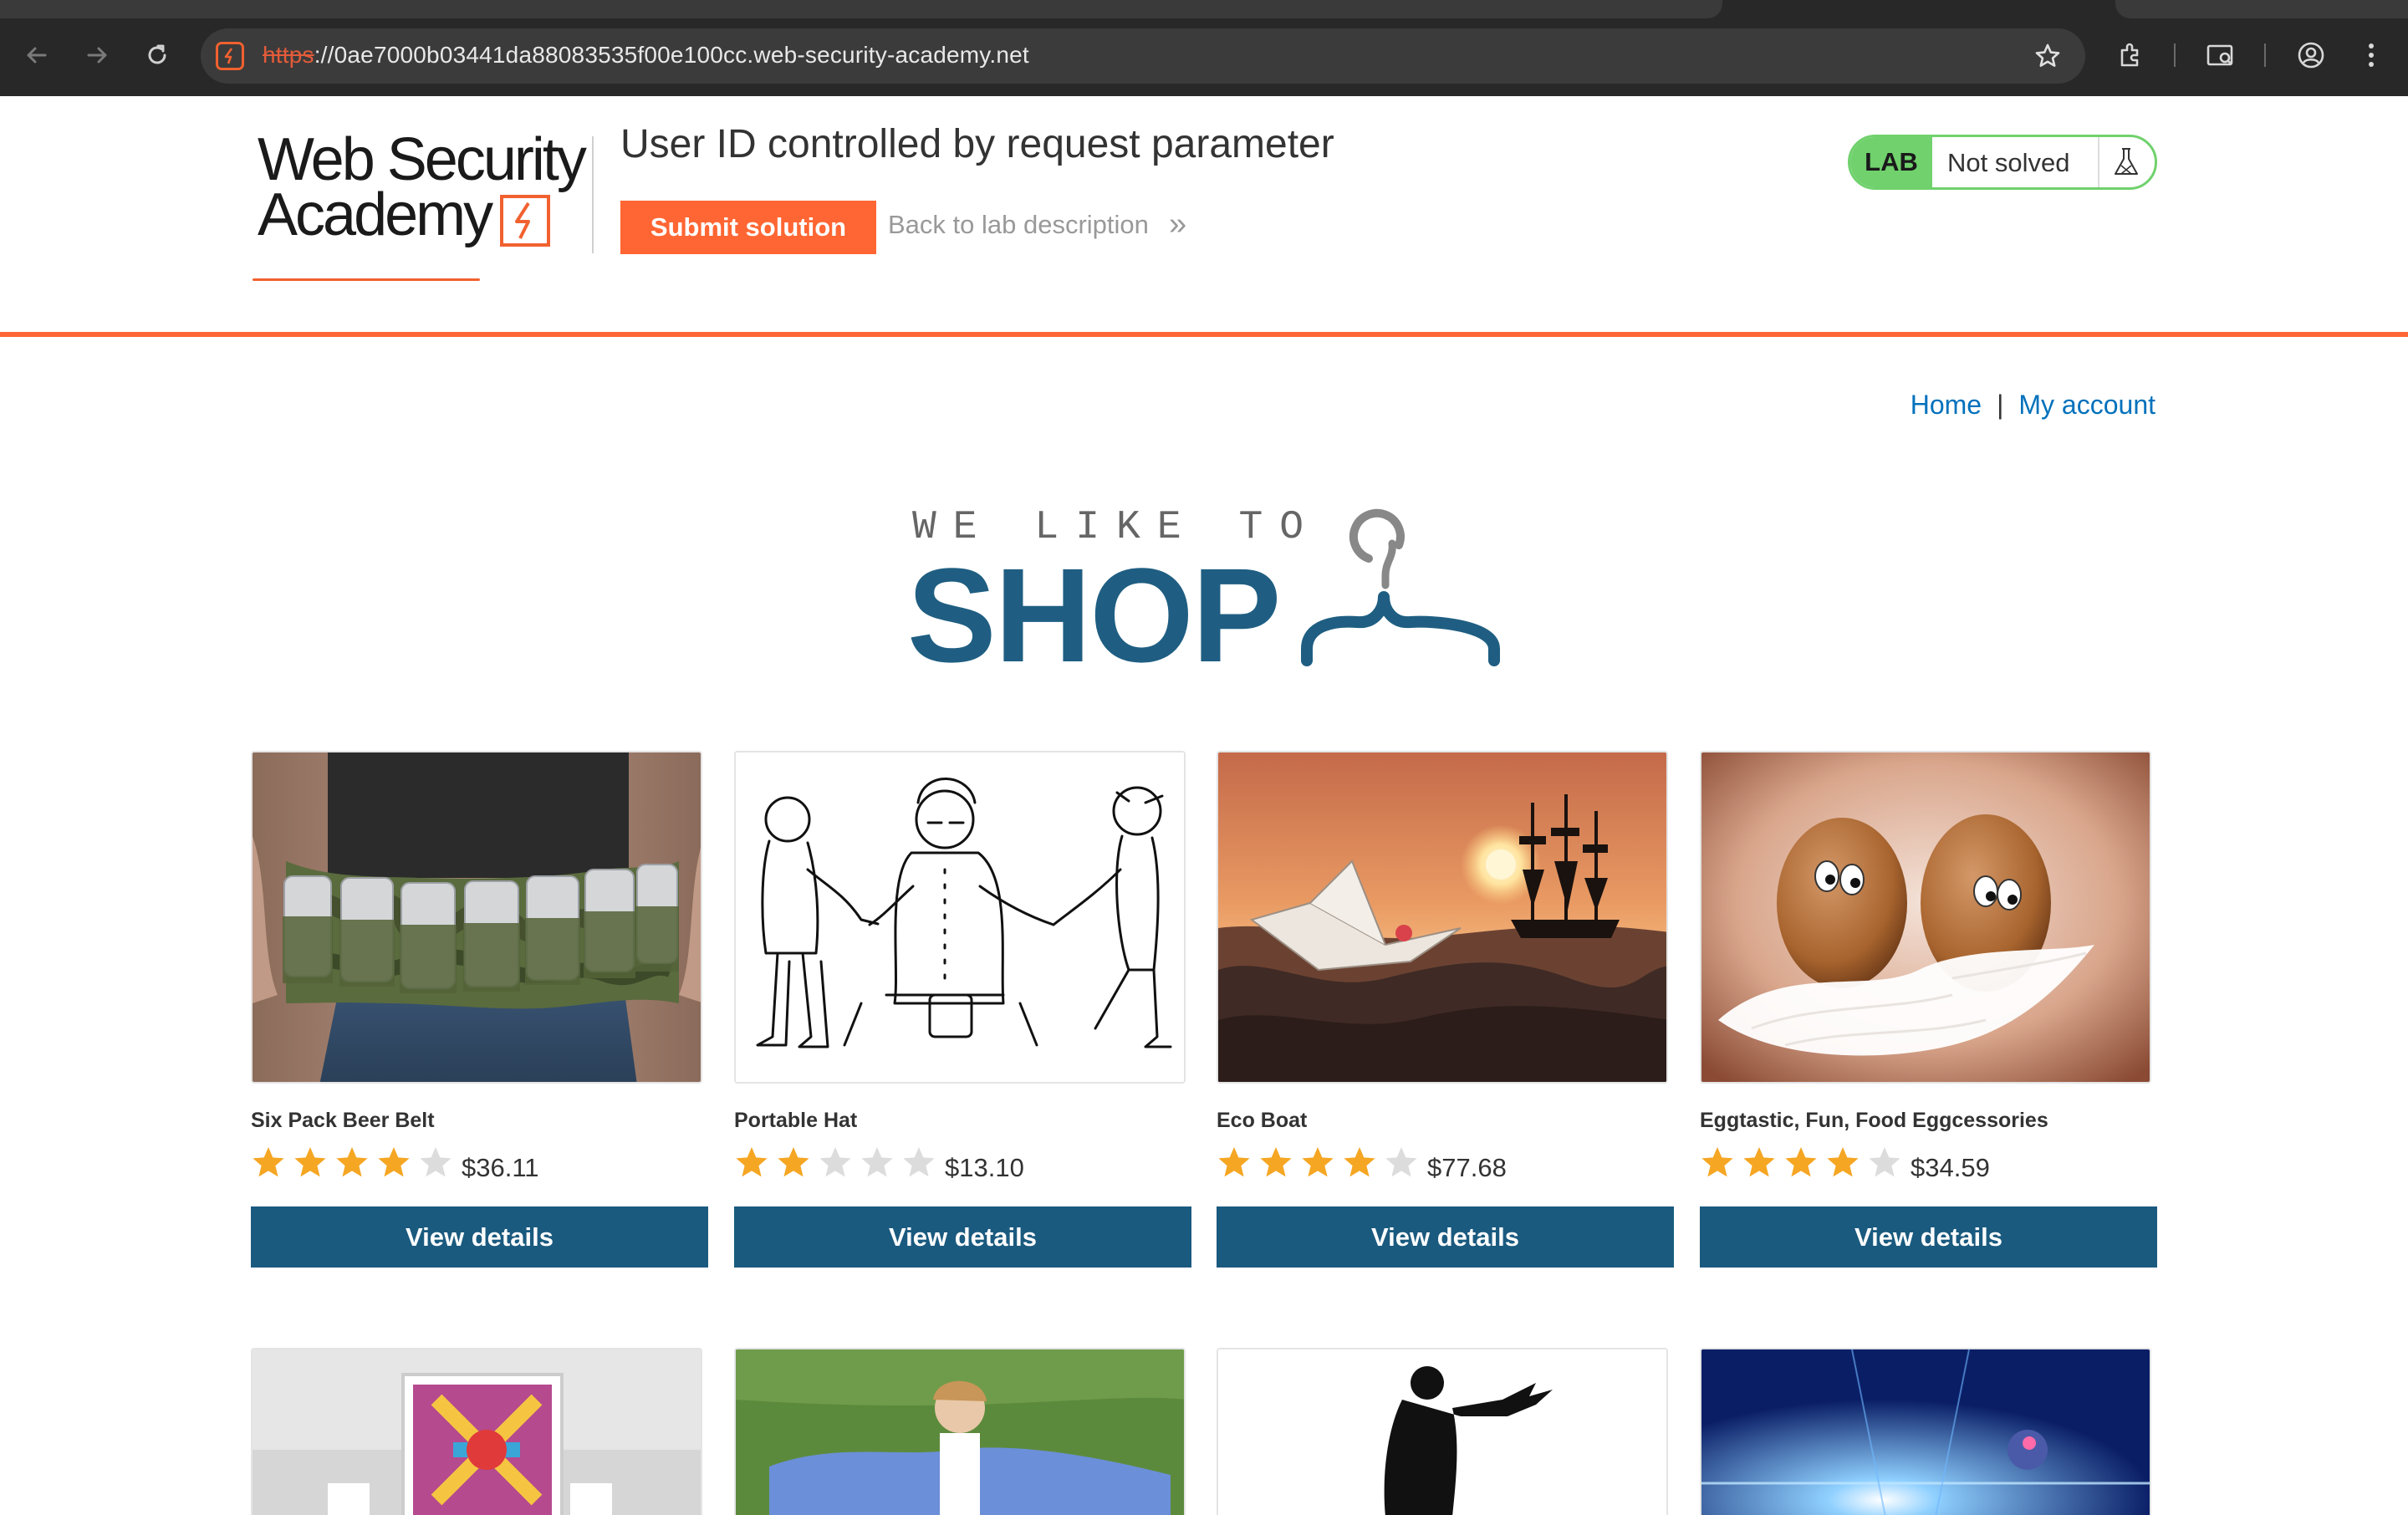 Image resolution: width=2408 pixels, height=1515 pixels. I want to click on product-name: Eggtastic, Fun, Food Eggcessories, so click(1874, 1120).